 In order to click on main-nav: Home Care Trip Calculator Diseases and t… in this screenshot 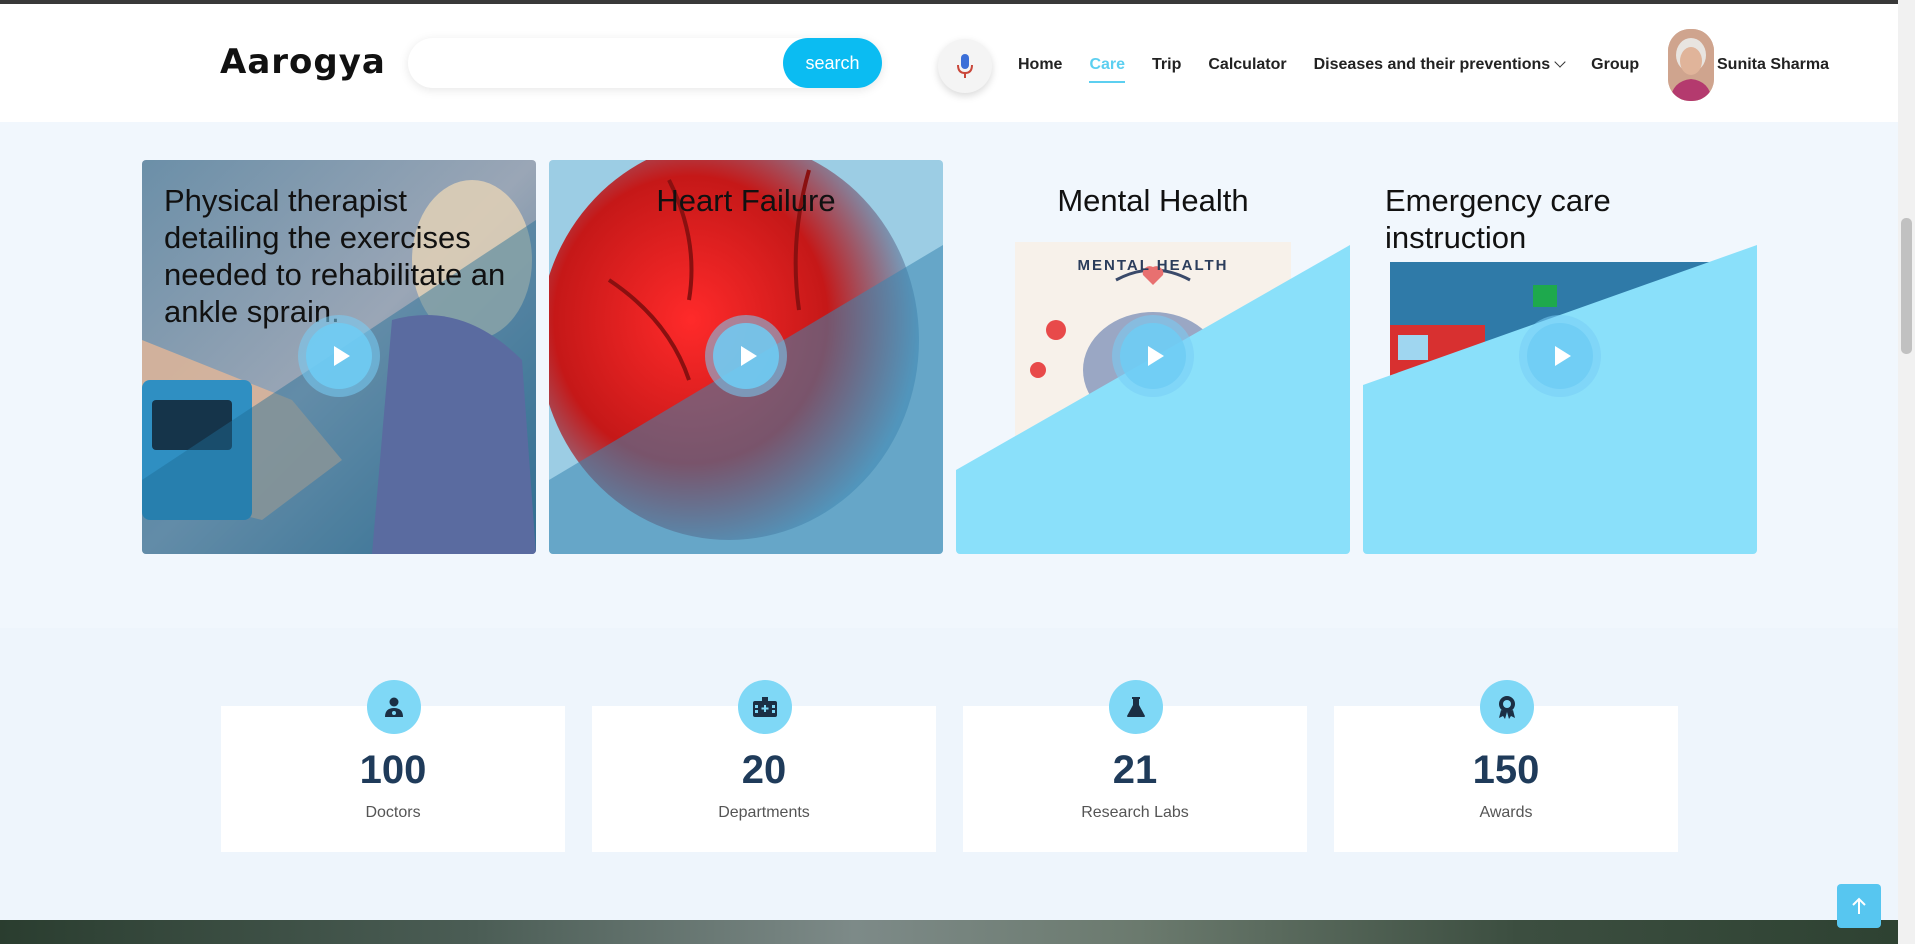, I will do `click(1342, 69)`.